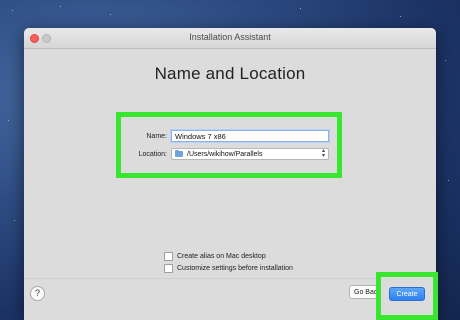 Image resolution: width=460 pixels, height=320 pixels. What do you see at coordinates (179, 153) in the screenshot?
I see `folder-icon` at bounding box center [179, 153].